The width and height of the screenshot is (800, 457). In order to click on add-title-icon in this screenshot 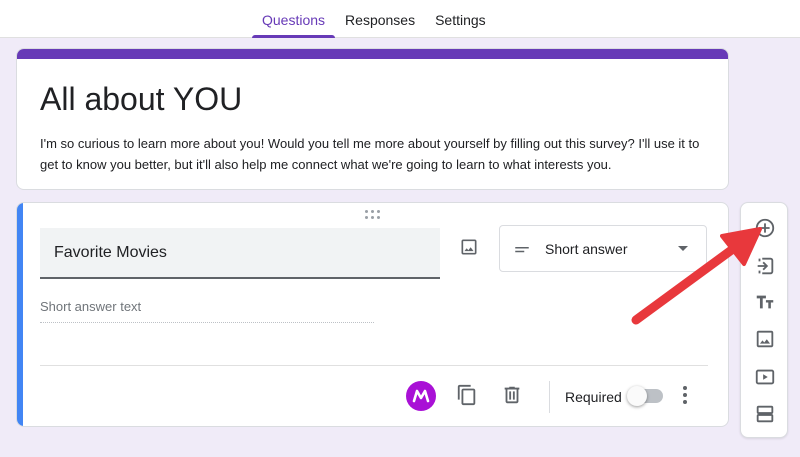, I will do `click(765, 302)`.